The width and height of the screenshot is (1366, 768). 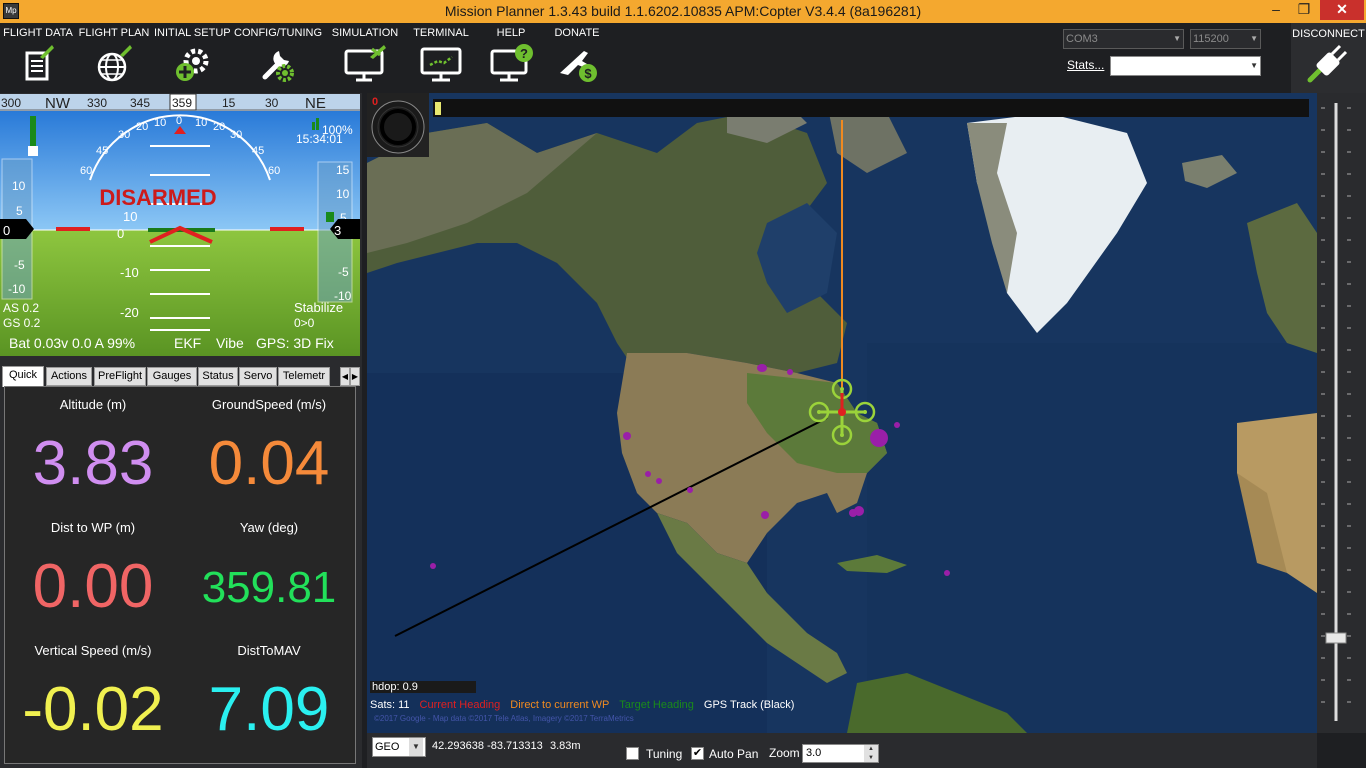 What do you see at coordinates (124, 135) in the screenshot?
I see `roll-label: 30` at bounding box center [124, 135].